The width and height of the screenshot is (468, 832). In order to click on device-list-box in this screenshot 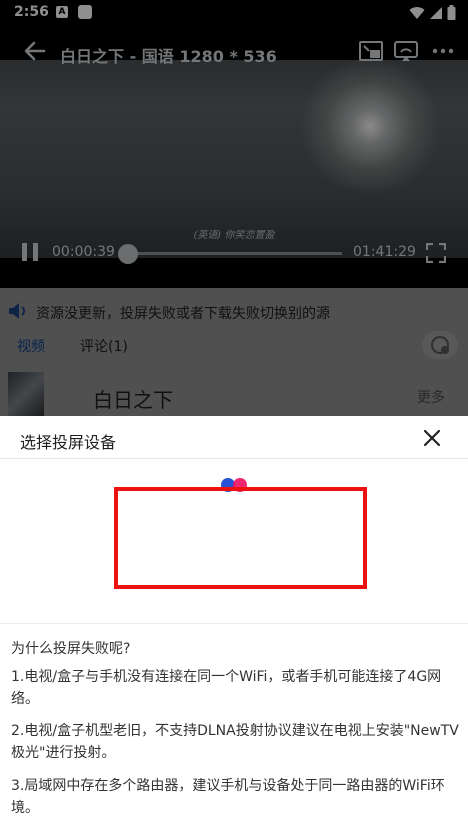, I will do `click(240, 538)`.